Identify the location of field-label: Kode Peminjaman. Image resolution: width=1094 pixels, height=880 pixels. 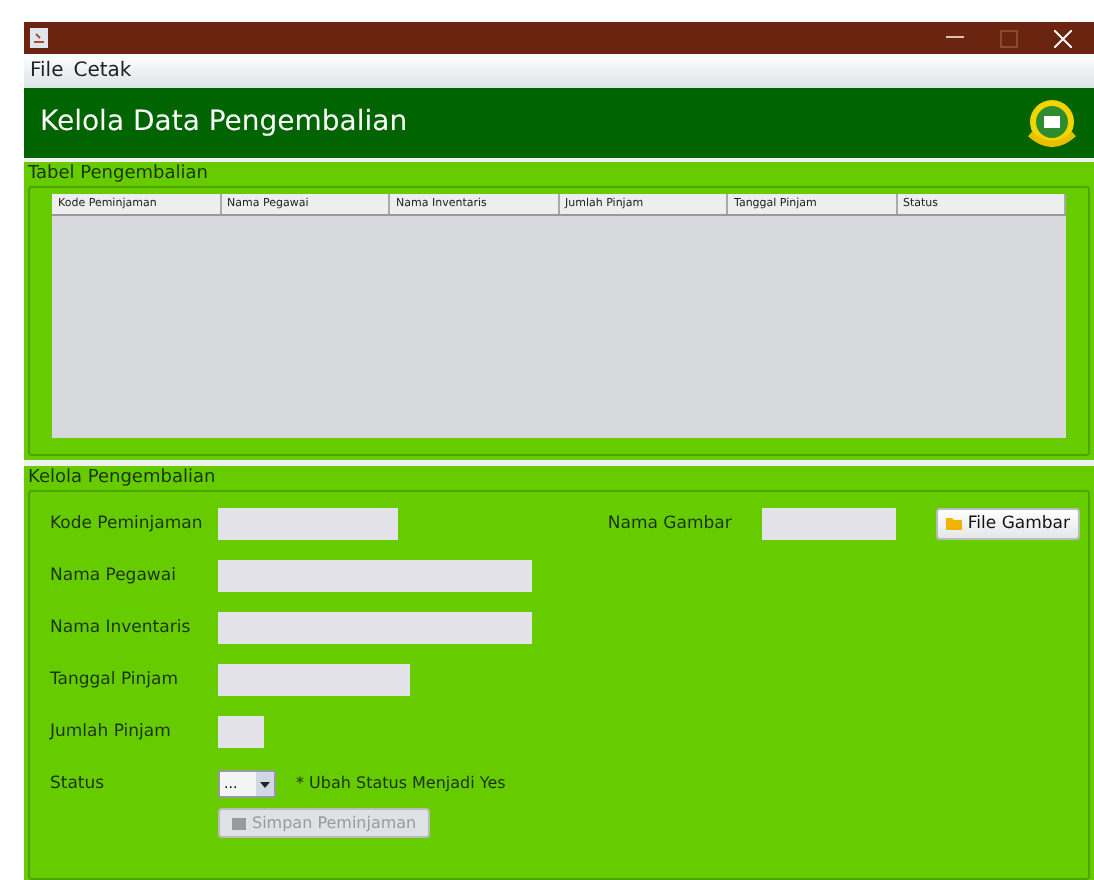
(127, 524).